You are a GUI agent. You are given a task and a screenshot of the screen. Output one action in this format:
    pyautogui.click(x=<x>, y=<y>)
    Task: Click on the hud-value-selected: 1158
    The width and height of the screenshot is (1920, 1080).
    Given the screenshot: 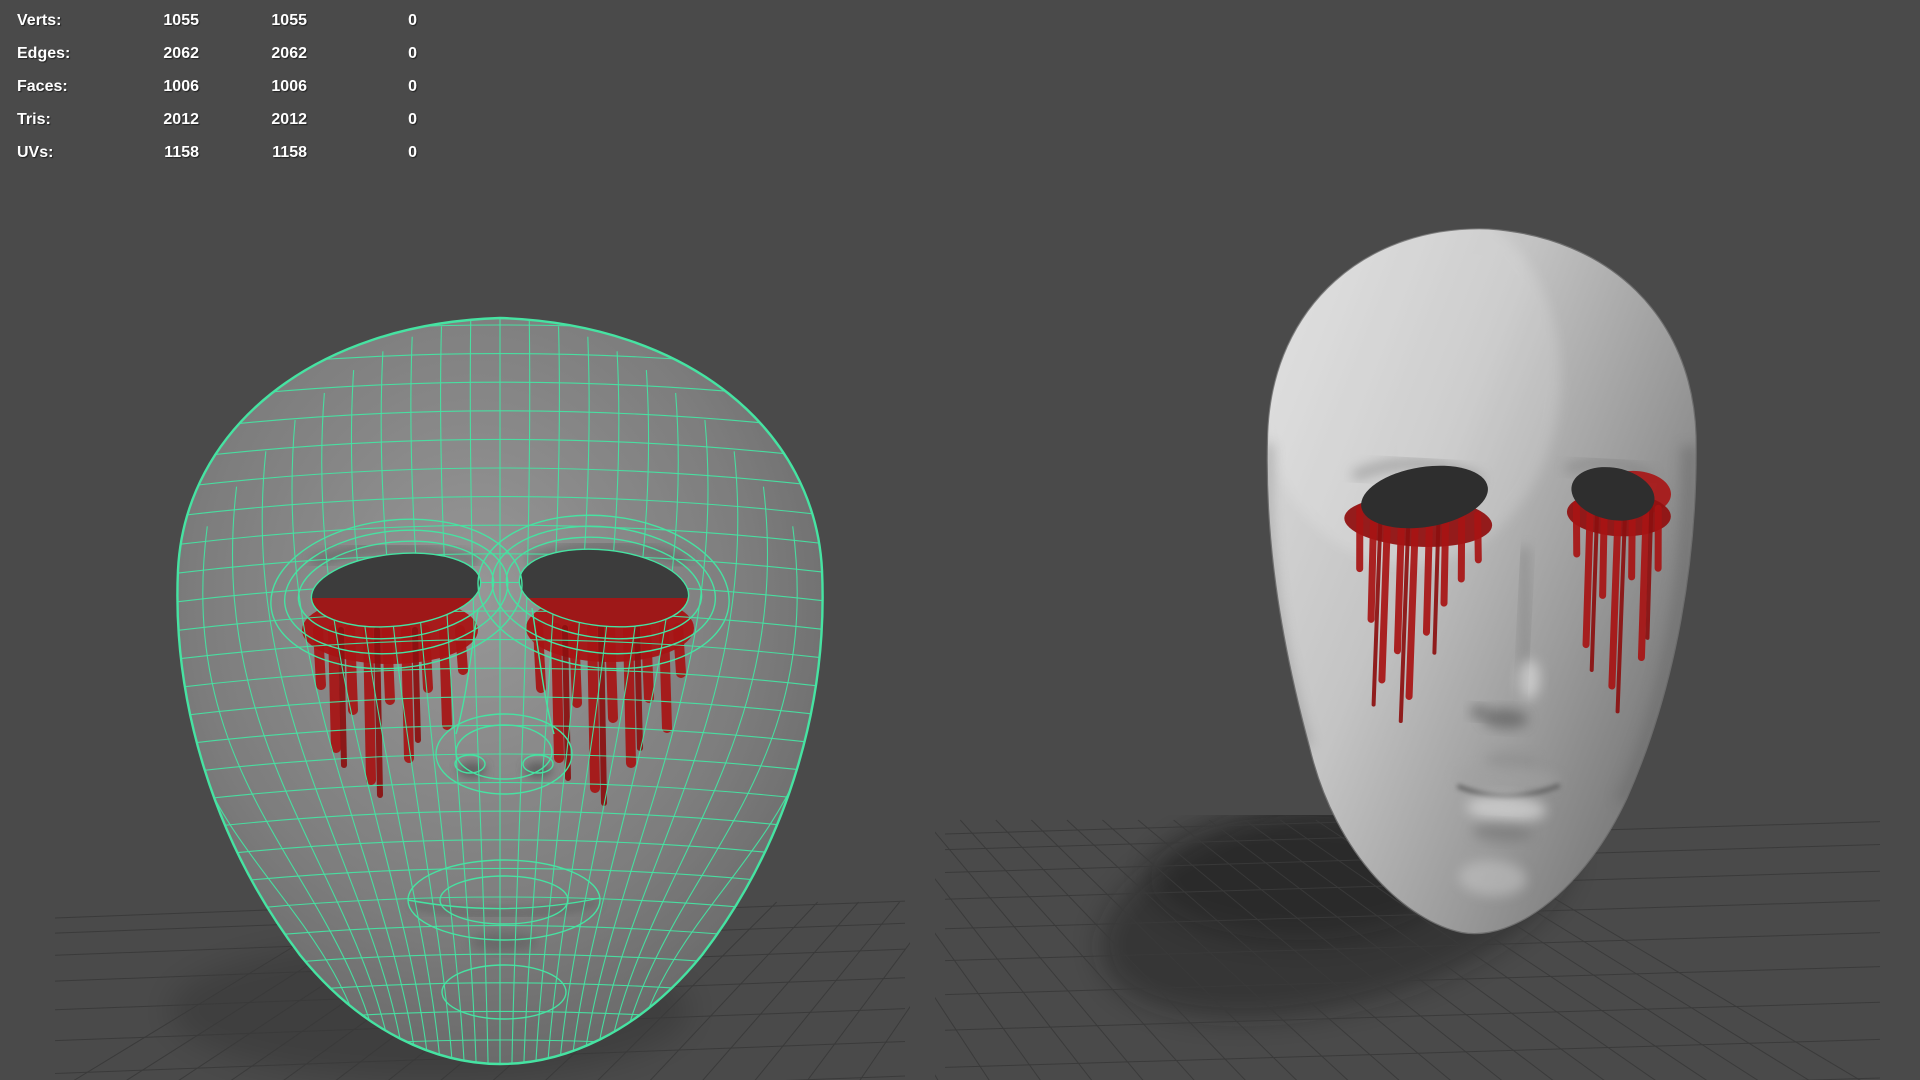 What is the action you would take?
    pyautogui.click(x=289, y=152)
    